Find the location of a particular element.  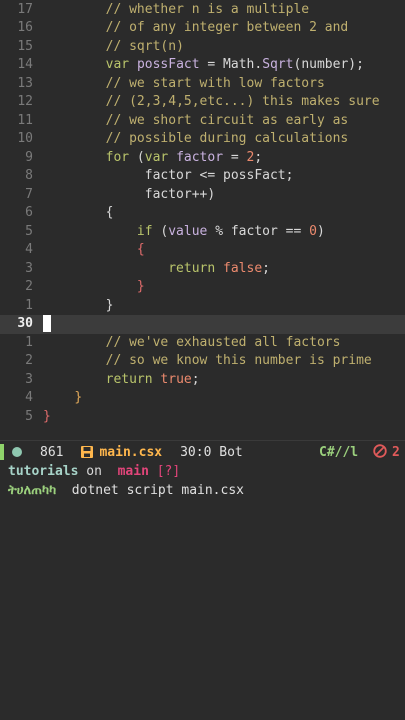

code-text: // we start with low factors is located at coordinates (184, 84).